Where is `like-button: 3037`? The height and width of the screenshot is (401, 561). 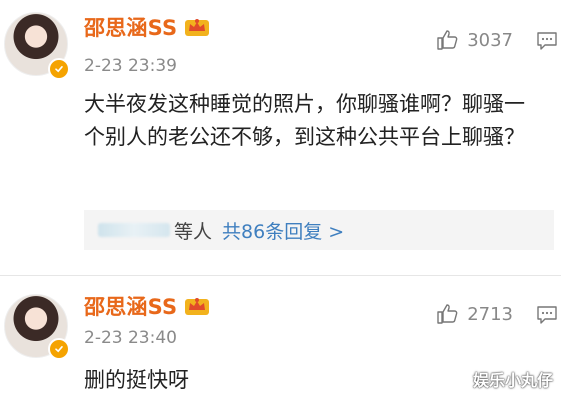
like-button: 3037 is located at coordinates (474, 40).